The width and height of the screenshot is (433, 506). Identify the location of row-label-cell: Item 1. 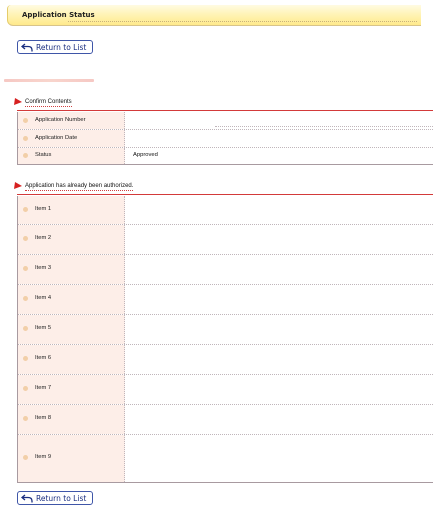
(71, 210).